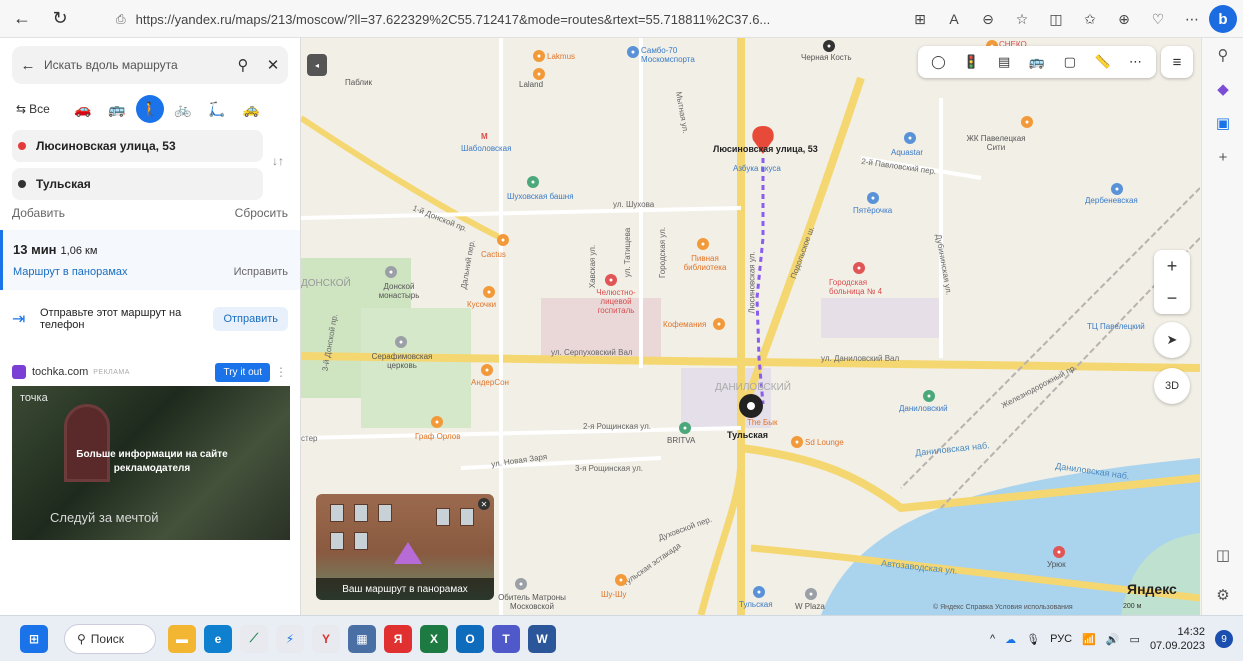 This screenshot has height=661, width=1243. What do you see at coordinates (611, 280) in the screenshot?
I see `chelyustno-poi-icon: ●` at bounding box center [611, 280].